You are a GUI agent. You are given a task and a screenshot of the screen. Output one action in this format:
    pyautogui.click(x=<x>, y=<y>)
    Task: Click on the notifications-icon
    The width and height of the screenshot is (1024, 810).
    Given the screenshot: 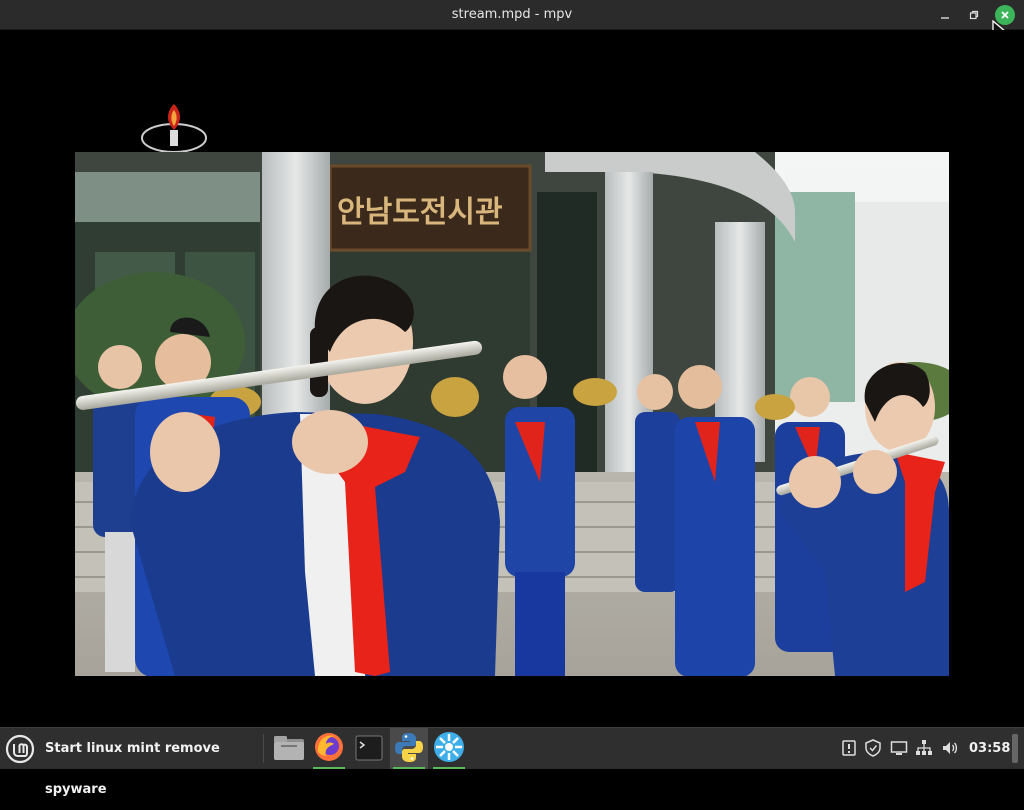 What is the action you would take?
    pyautogui.click(x=849, y=748)
    